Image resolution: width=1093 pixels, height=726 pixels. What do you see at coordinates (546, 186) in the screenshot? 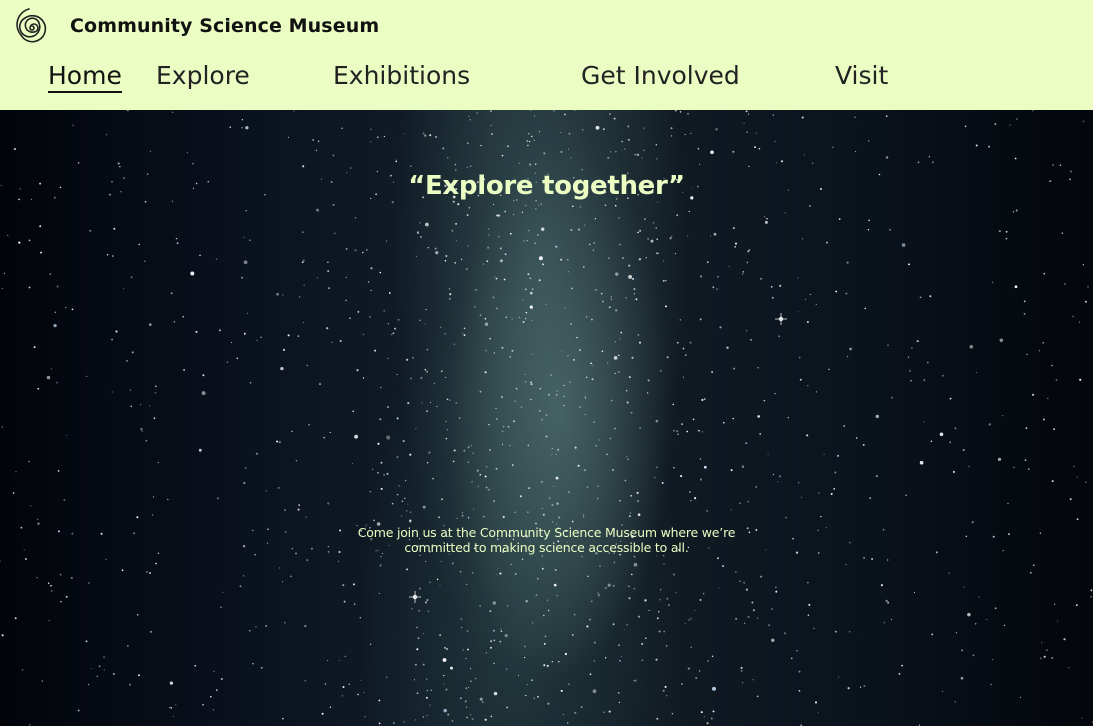
I see `hero-heading: “Explore together”` at bounding box center [546, 186].